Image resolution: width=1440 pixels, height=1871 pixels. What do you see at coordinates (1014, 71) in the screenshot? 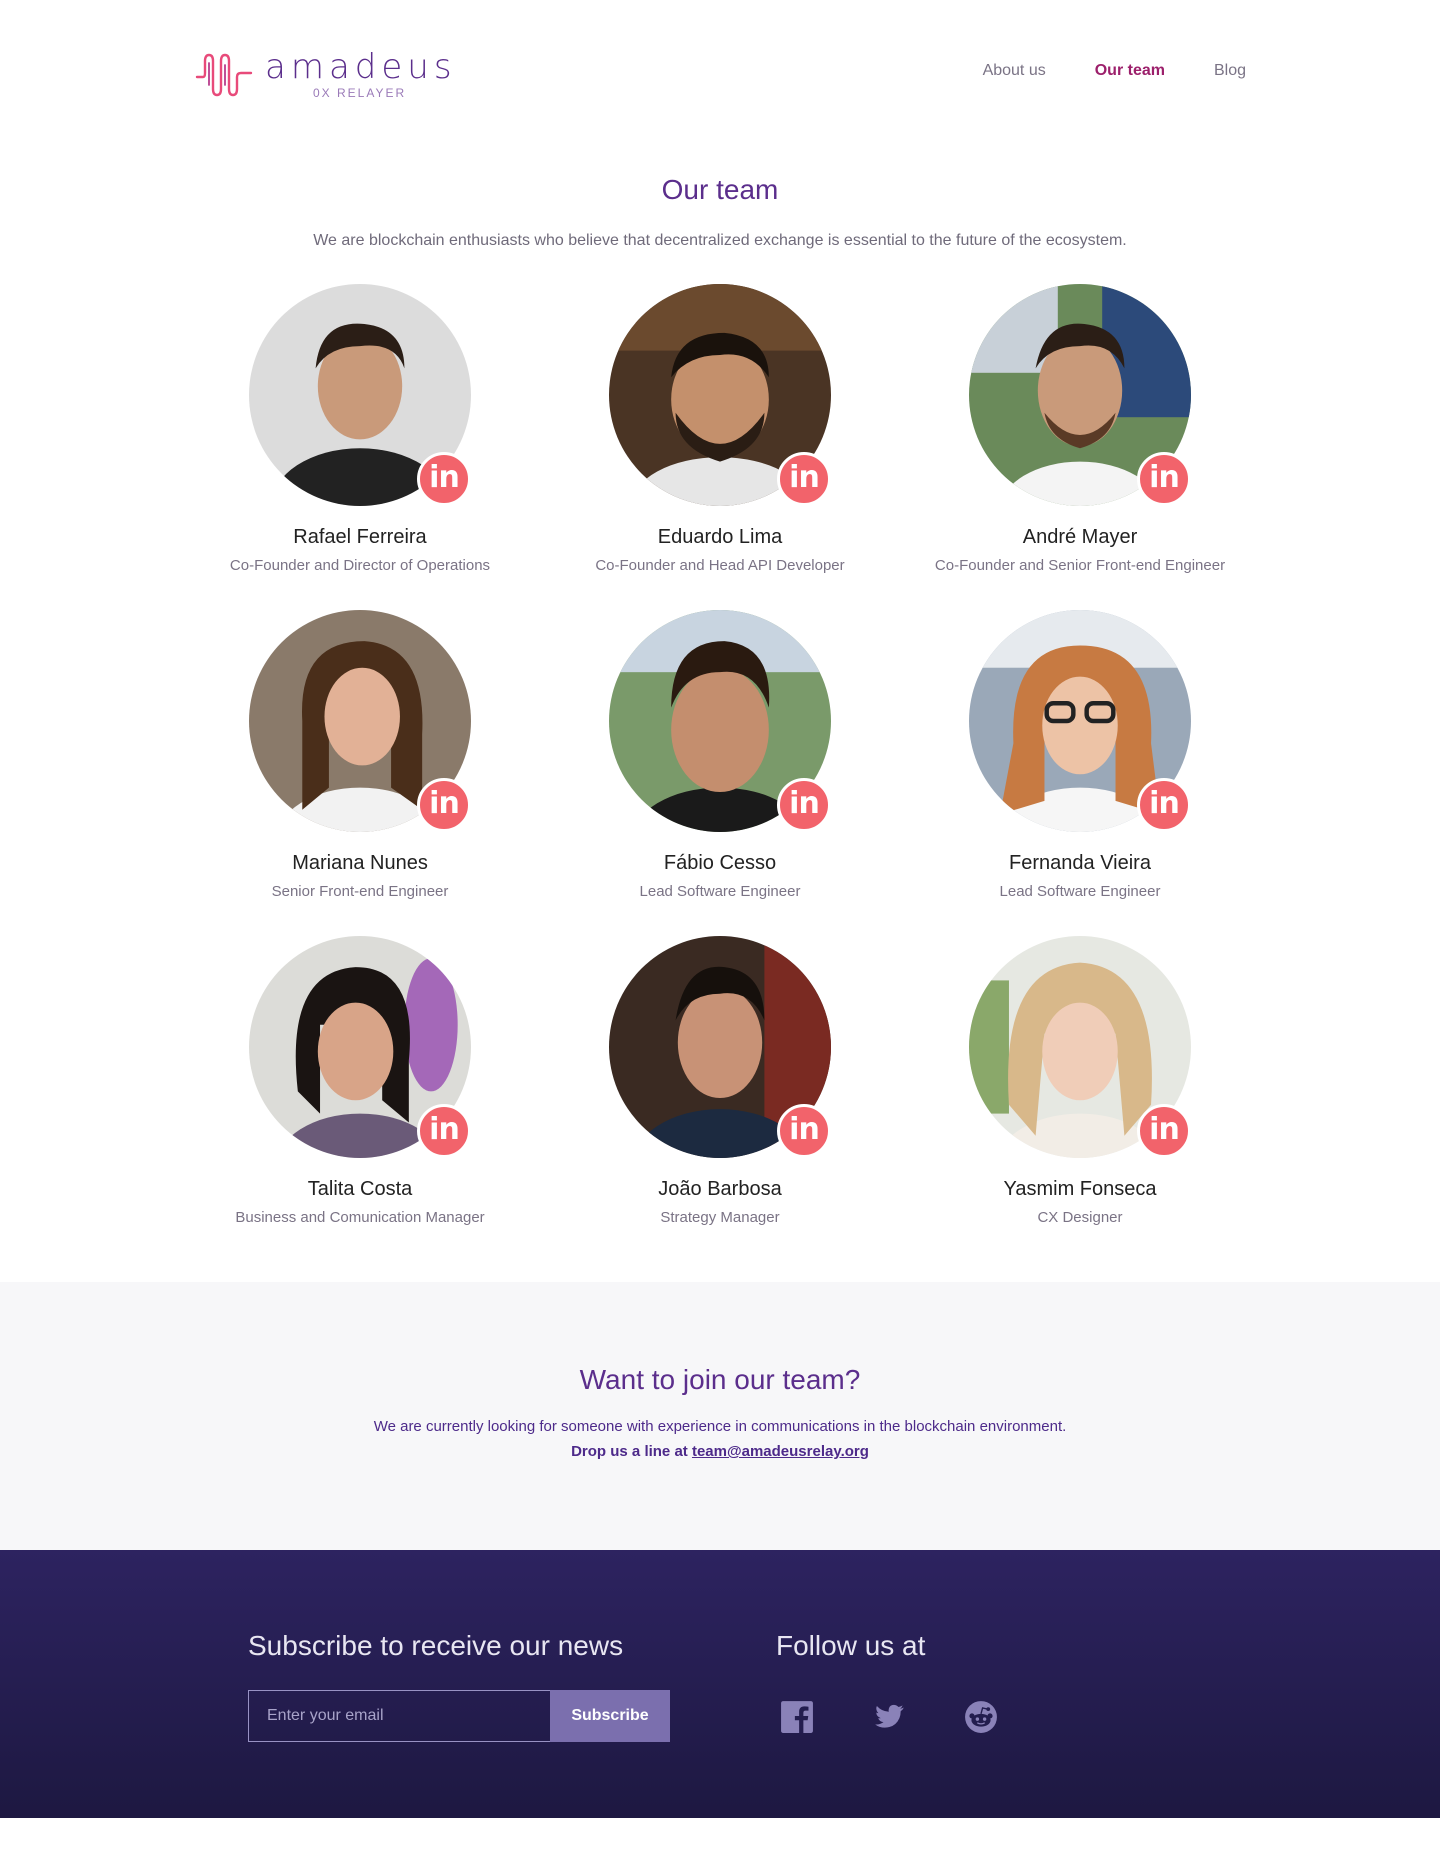
I see `nav-about-us: About us` at bounding box center [1014, 71].